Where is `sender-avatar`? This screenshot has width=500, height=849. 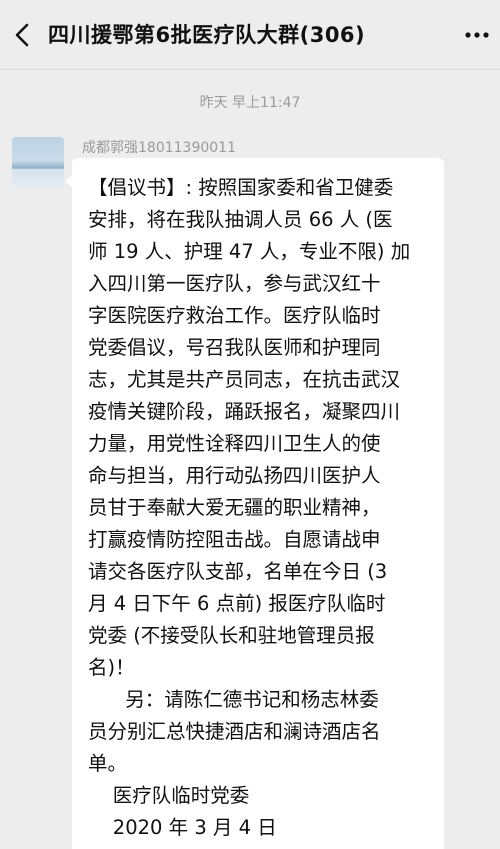 sender-avatar is located at coordinates (38, 163).